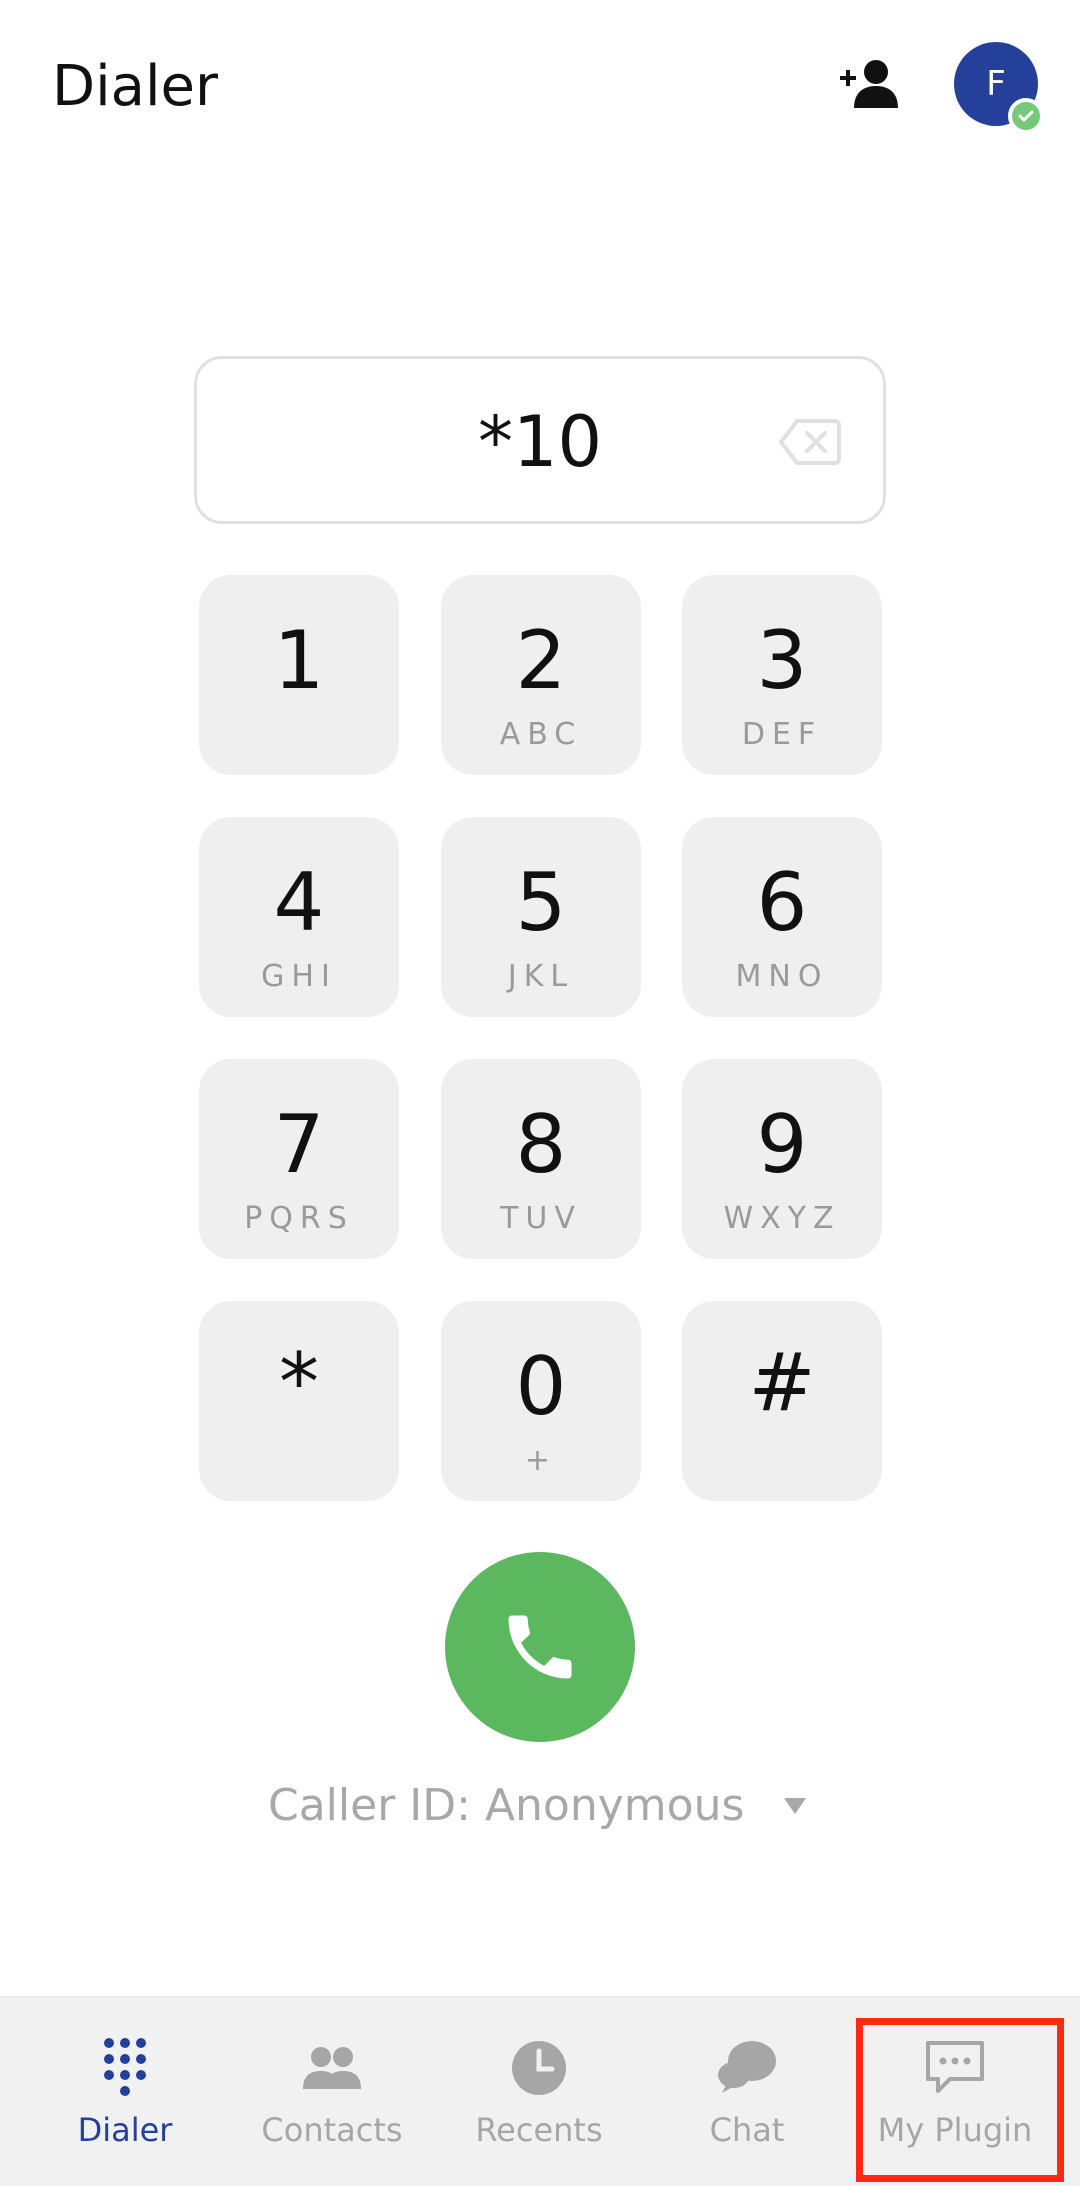 This screenshot has width=1080, height=2186. Describe the element at coordinates (332, 2068) in the screenshot. I see `contacts-icon` at that location.